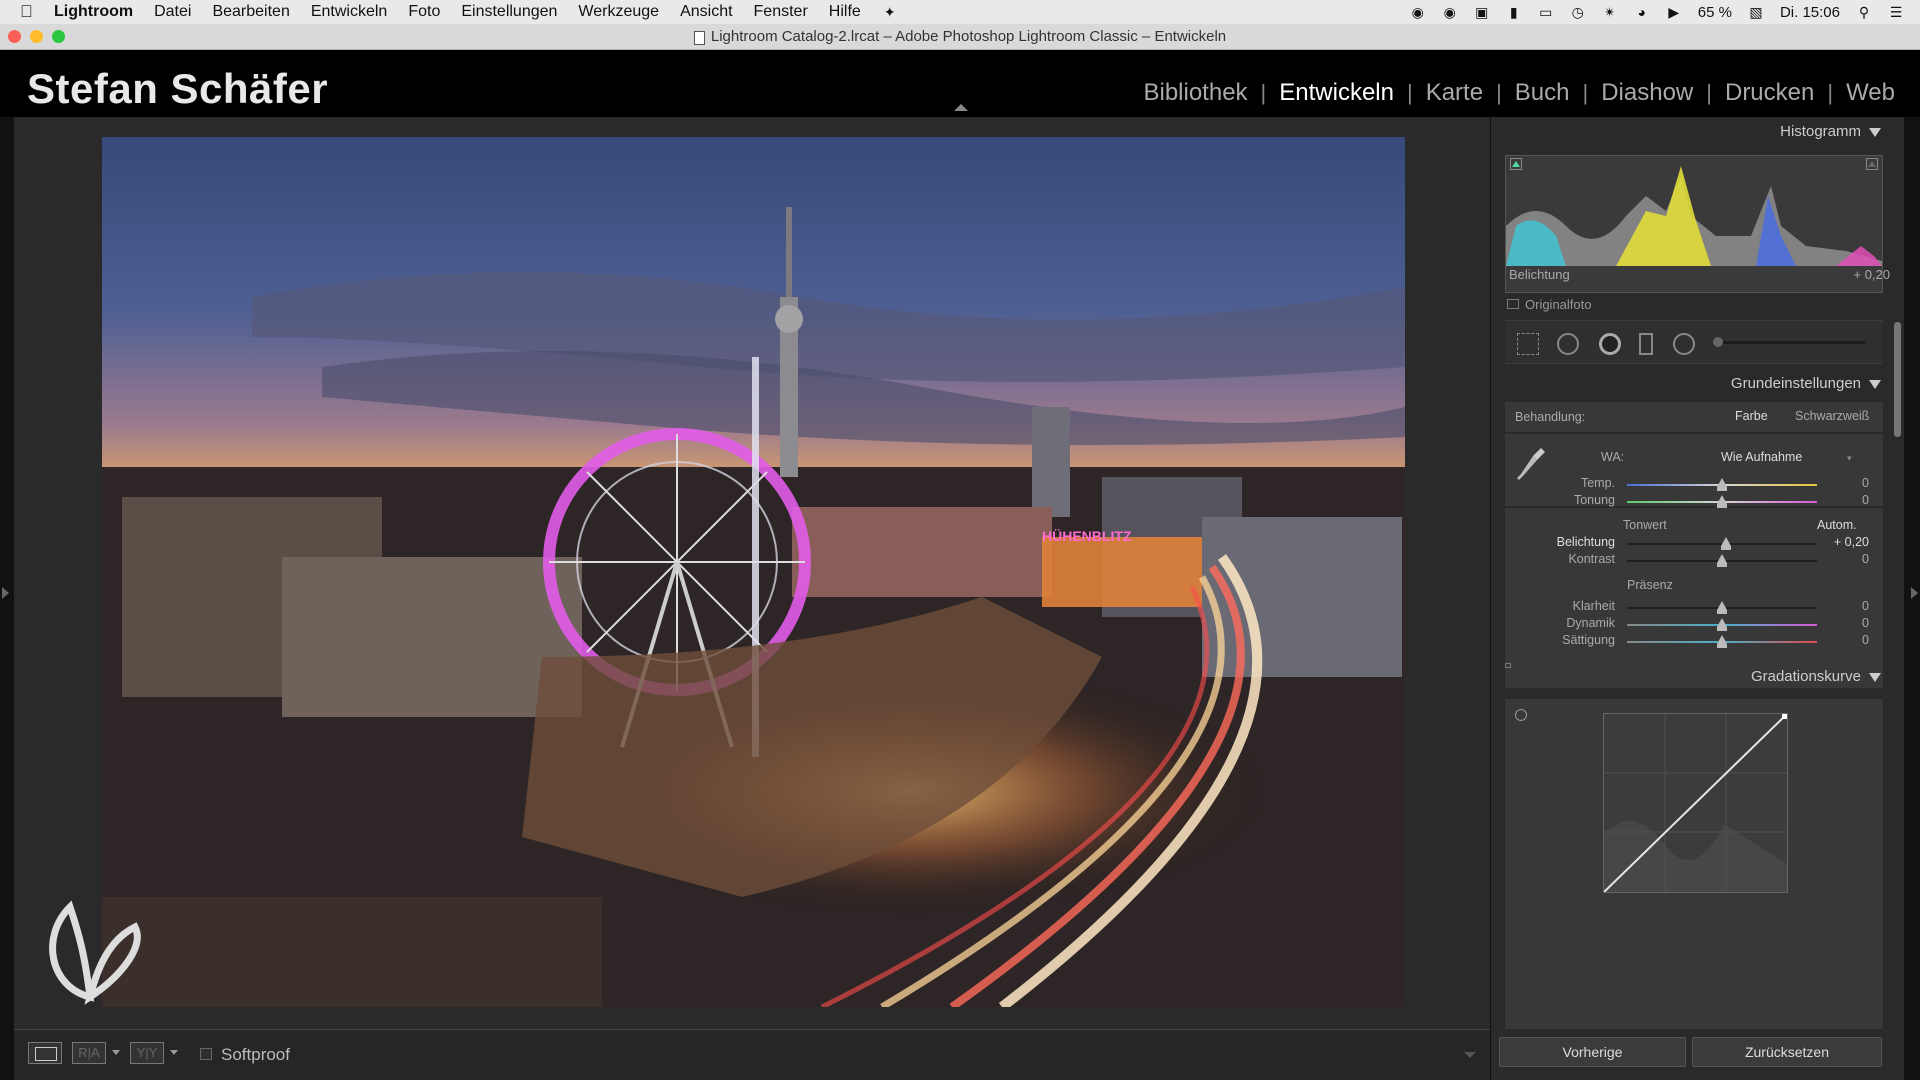 The width and height of the screenshot is (1920, 1080). I want to click on menu-ansicht: Ansicht, so click(706, 12).